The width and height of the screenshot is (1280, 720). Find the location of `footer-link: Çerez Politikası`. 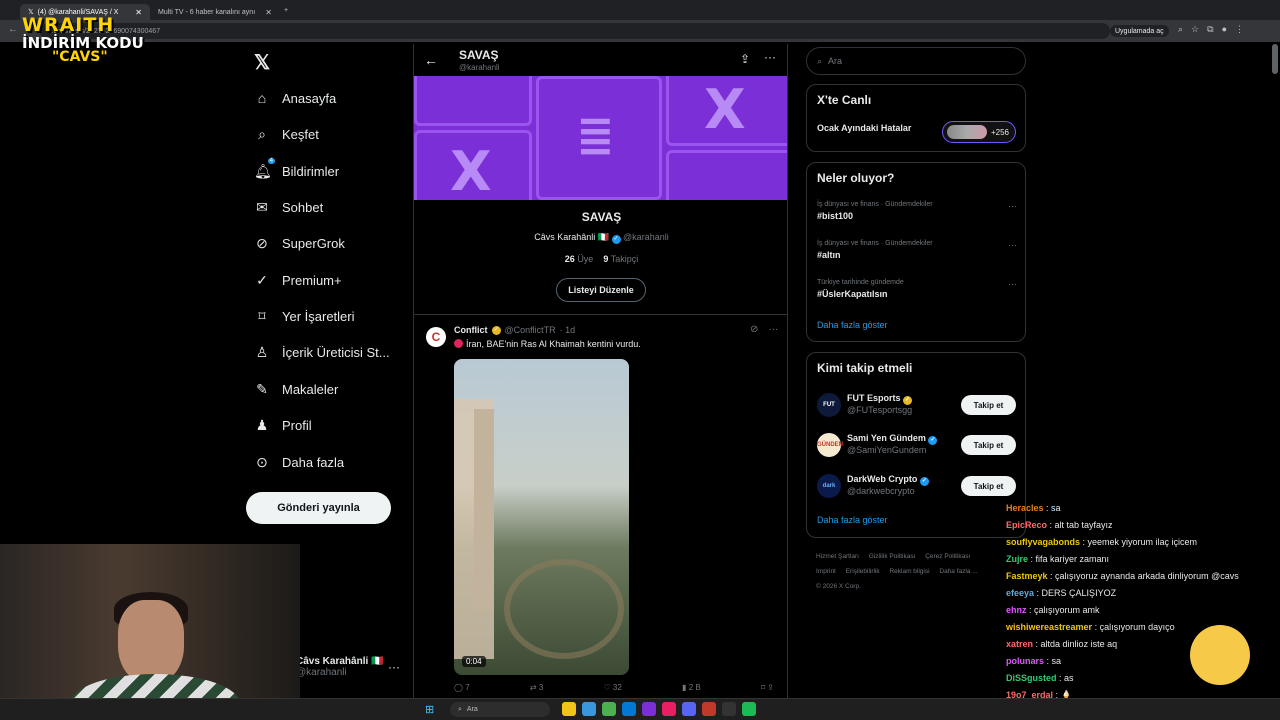

footer-link: Çerez Politikası is located at coordinates (947, 556).